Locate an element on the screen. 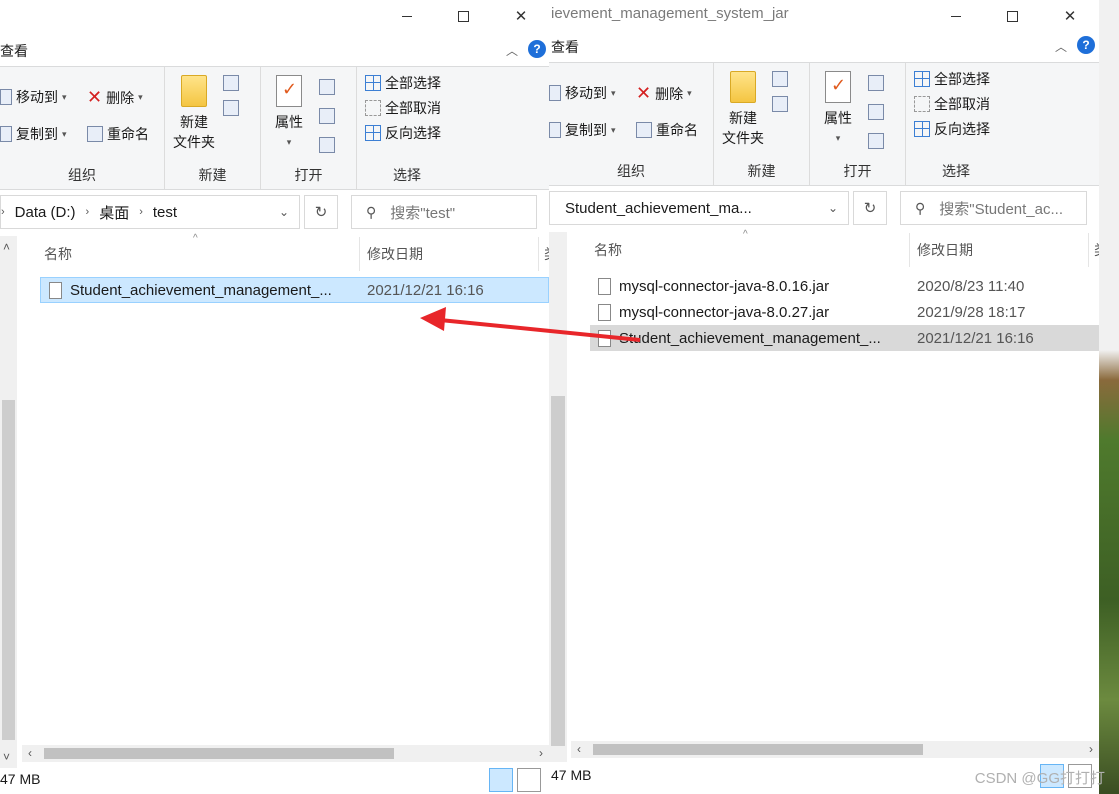 The height and width of the screenshot is (794, 1119). ribbon-group-select: 全部选择 全部取消 反向选择 选择 is located at coordinates (407, 128).